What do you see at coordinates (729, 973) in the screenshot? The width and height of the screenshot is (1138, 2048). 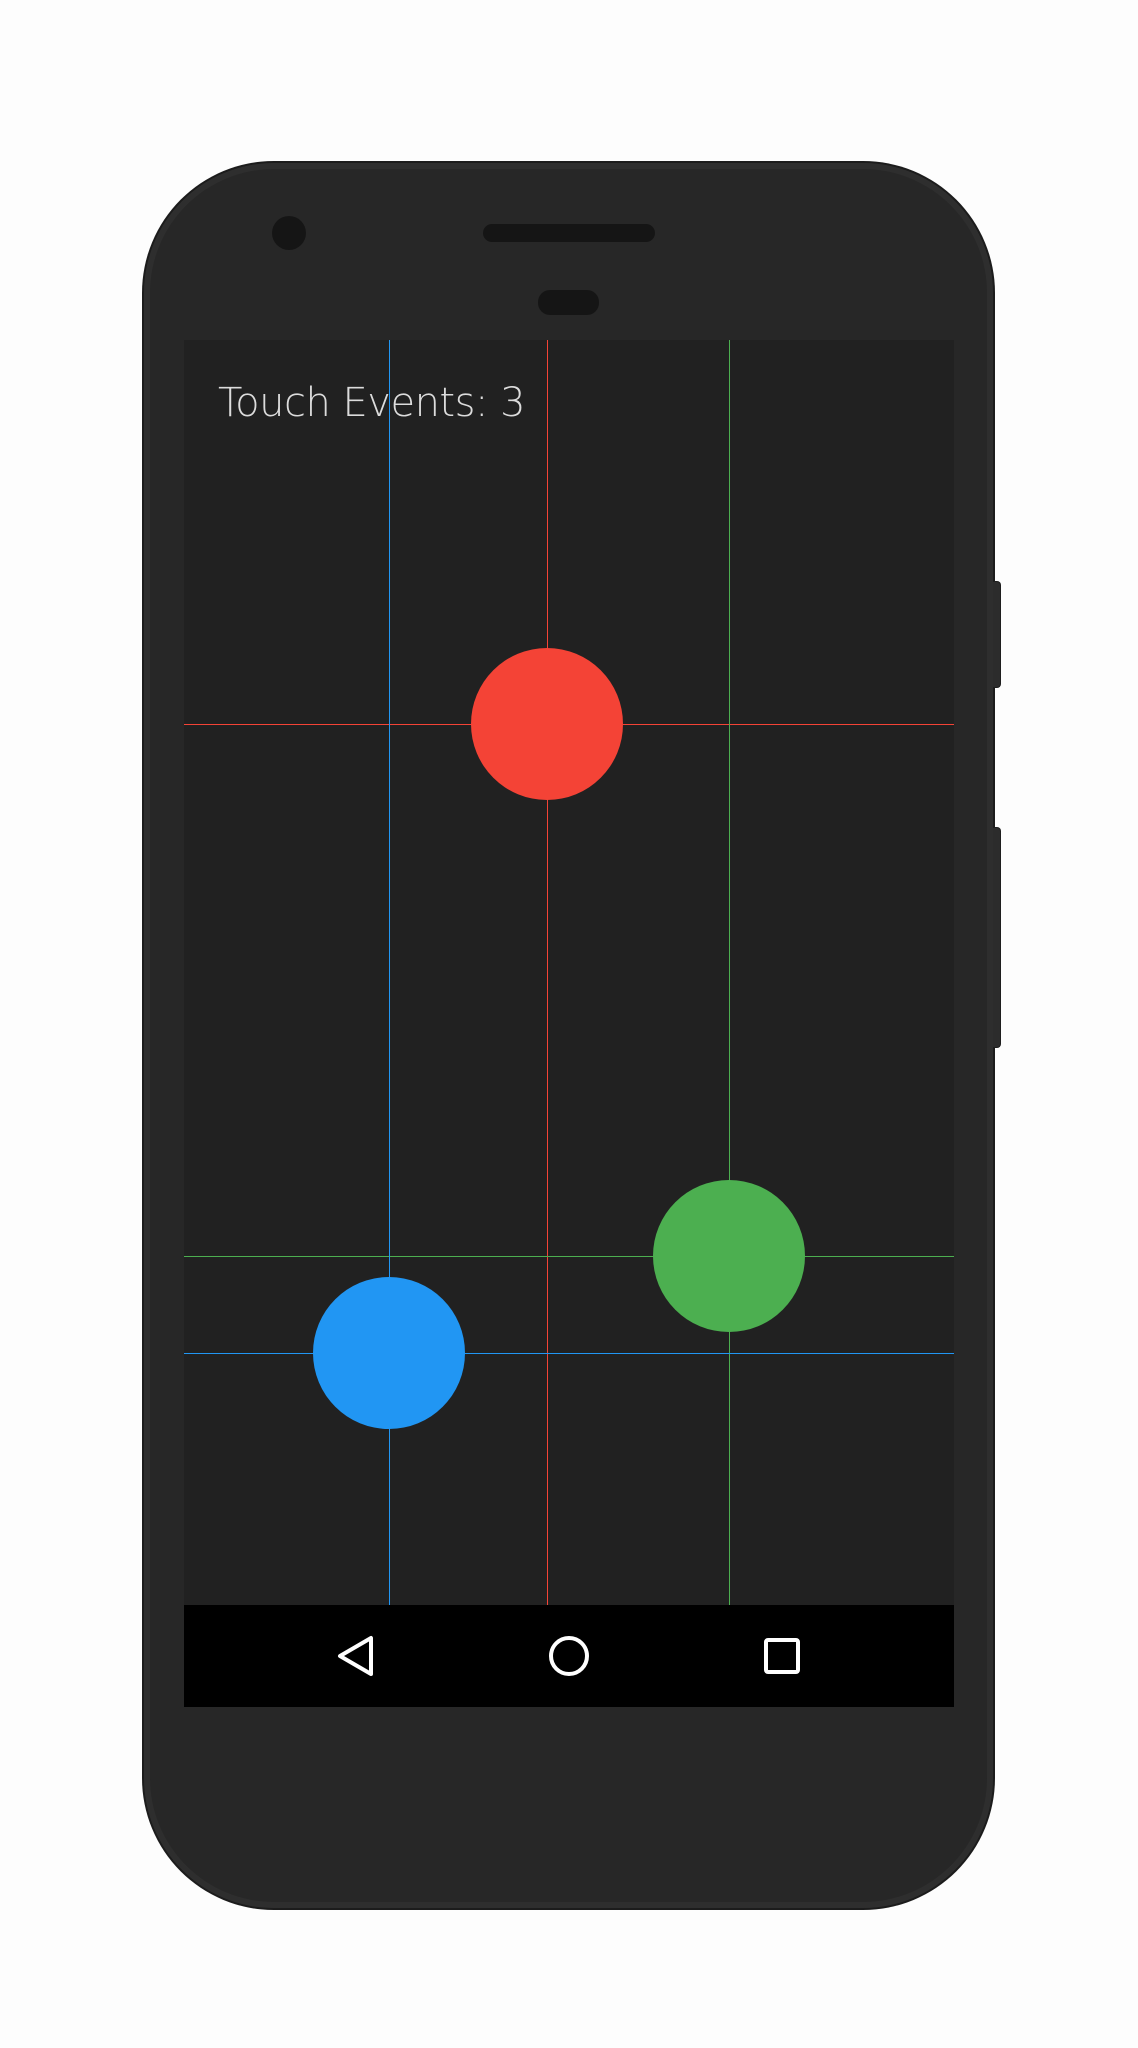 I see `touch-green-vertical-line` at bounding box center [729, 973].